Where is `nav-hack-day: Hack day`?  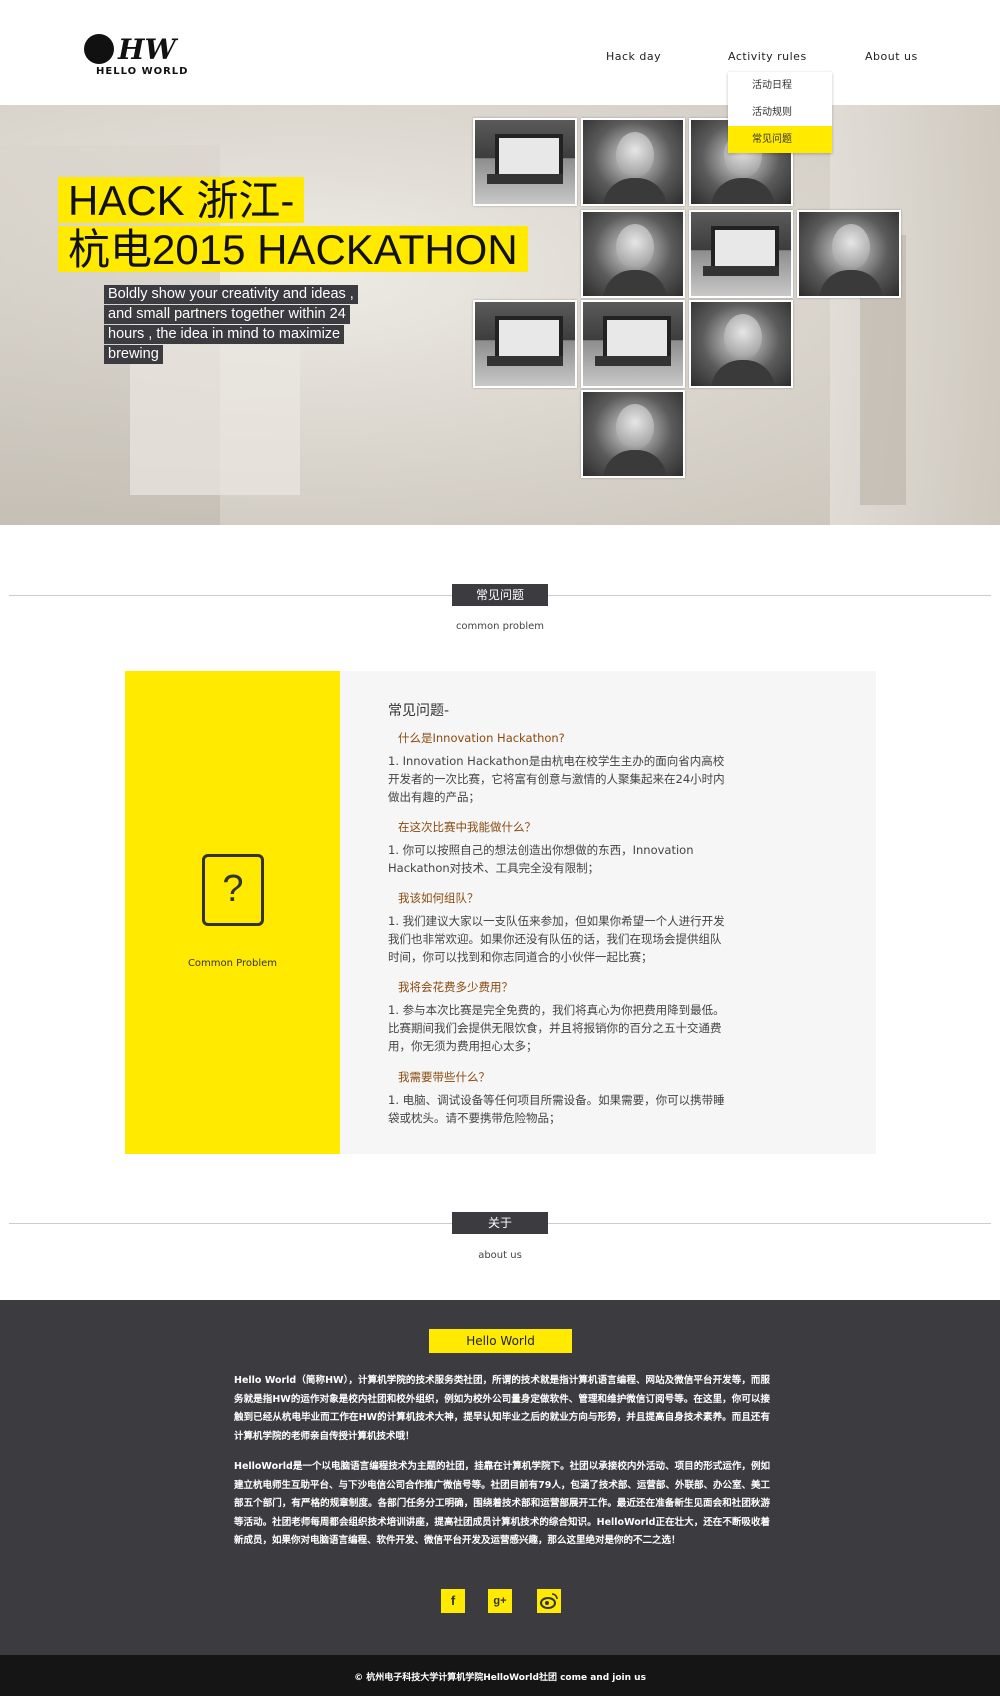 nav-hack-day: Hack day is located at coordinates (633, 56).